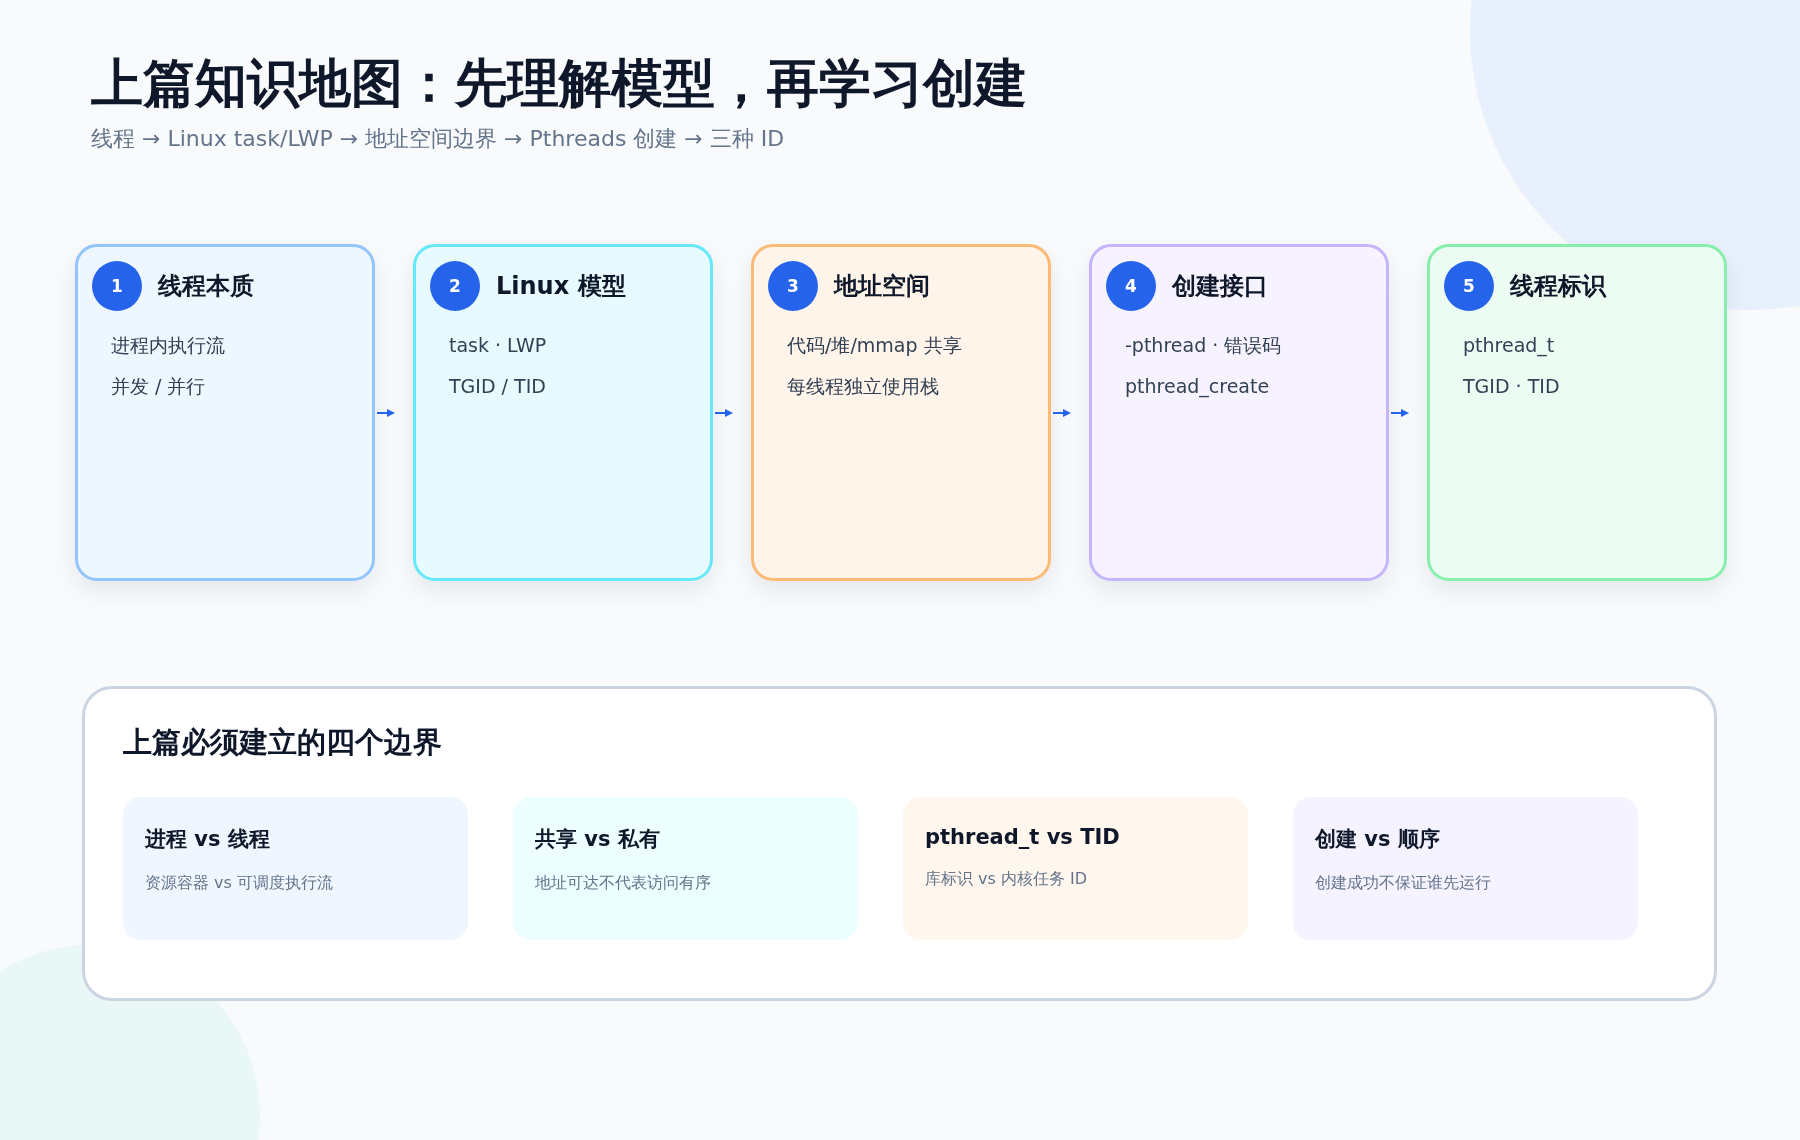 This screenshot has width=1800, height=1140. I want to click on step-number-badge: 2, so click(455, 286).